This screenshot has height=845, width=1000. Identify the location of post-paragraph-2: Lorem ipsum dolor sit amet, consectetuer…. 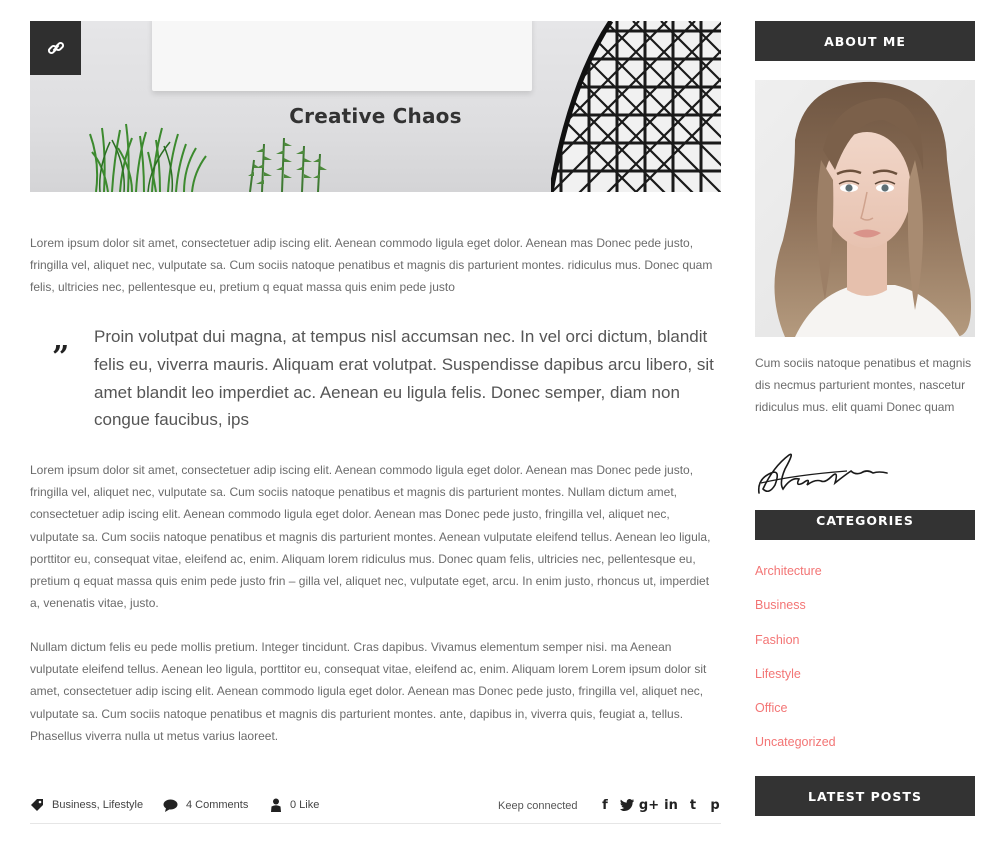
(370, 537).